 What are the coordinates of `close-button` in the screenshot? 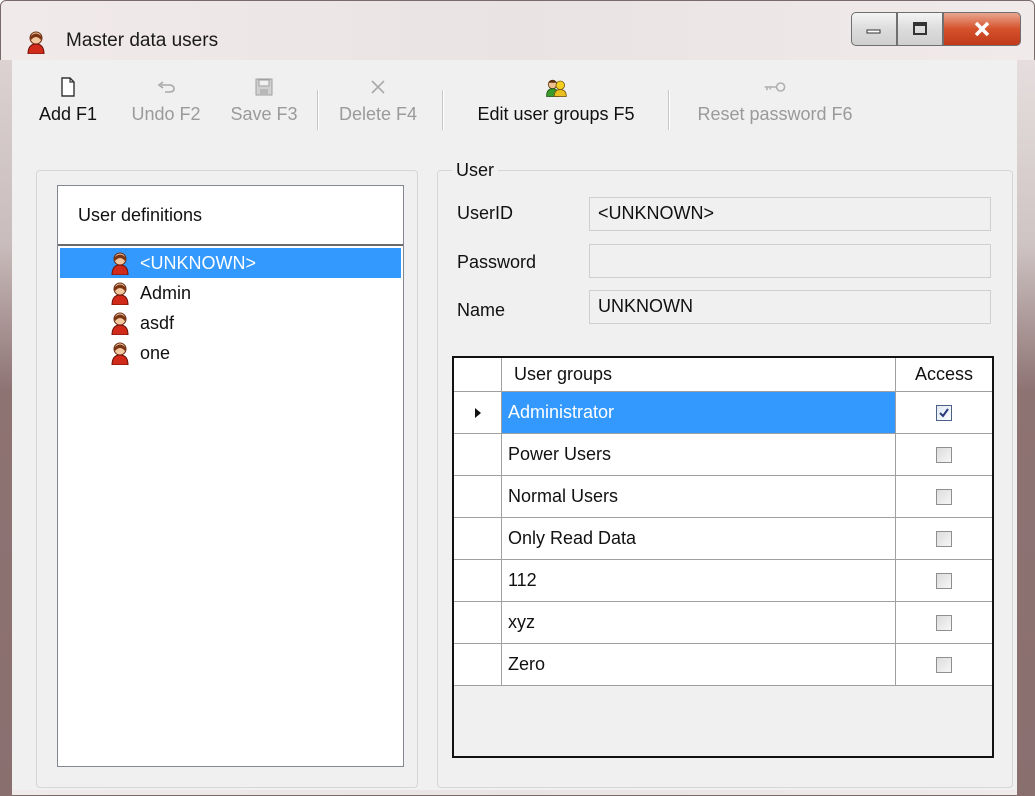 It's located at (982, 29).